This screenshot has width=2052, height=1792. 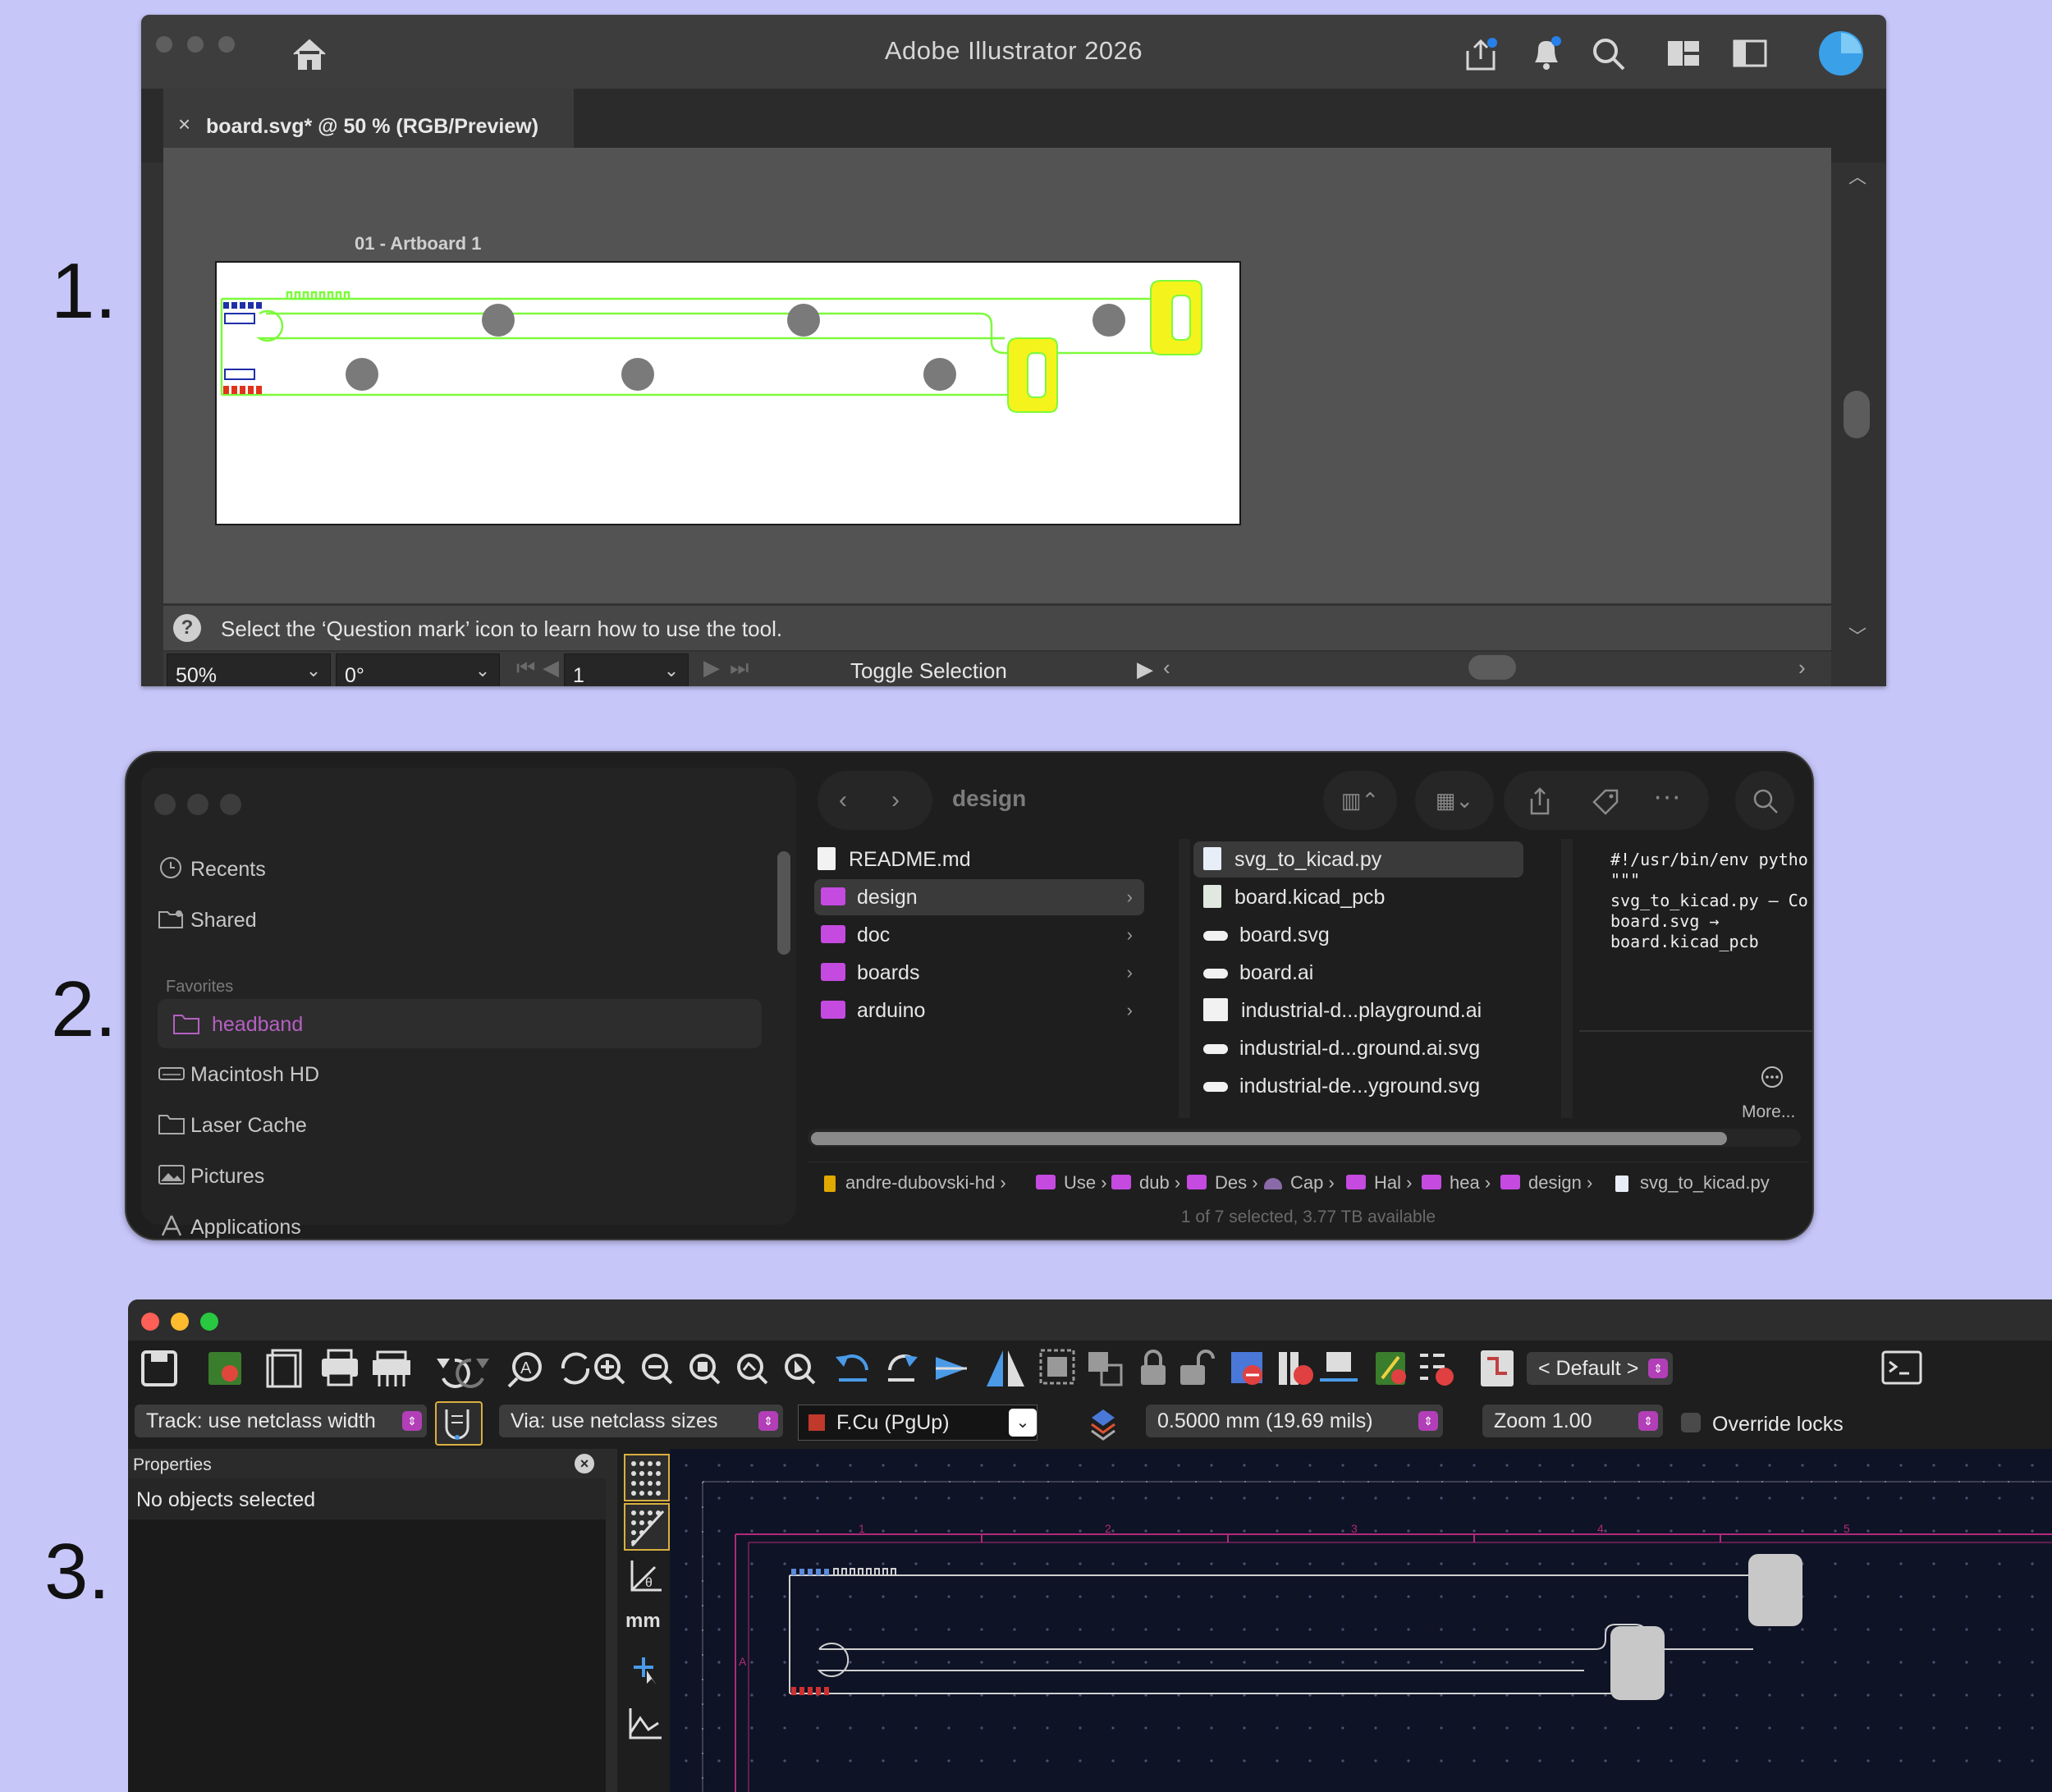 What do you see at coordinates (875, 800) in the screenshot?
I see `nav-back-forward: ‹ ›` at bounding box center [875, 800].